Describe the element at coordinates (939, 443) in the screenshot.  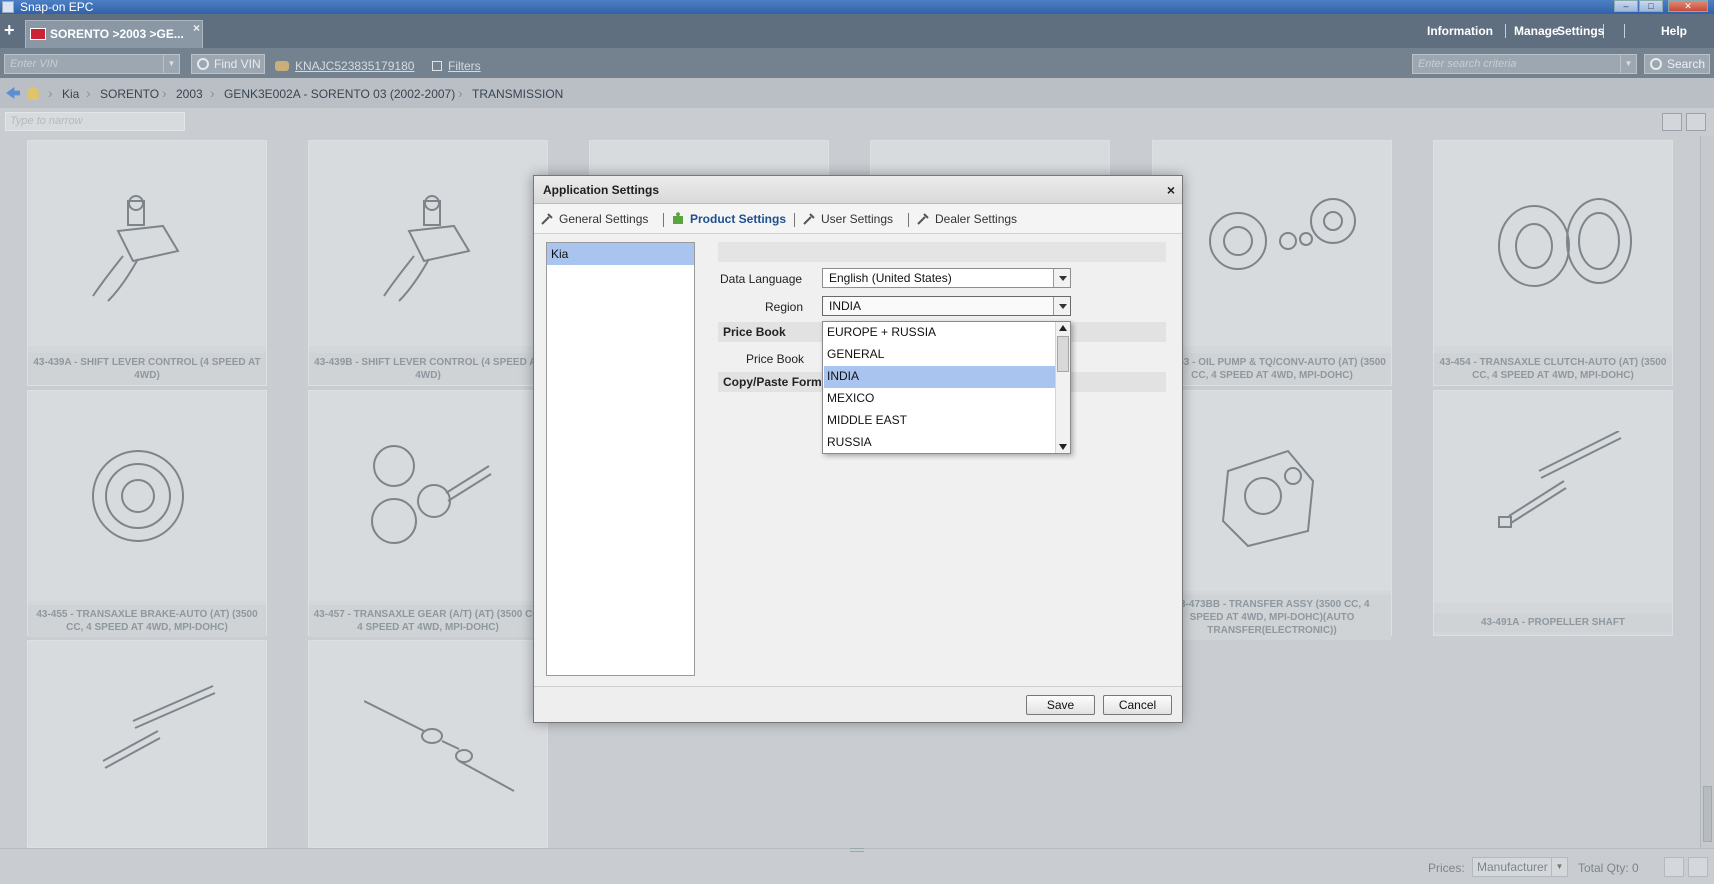
I see `region-option: RUSSIA` at that location.